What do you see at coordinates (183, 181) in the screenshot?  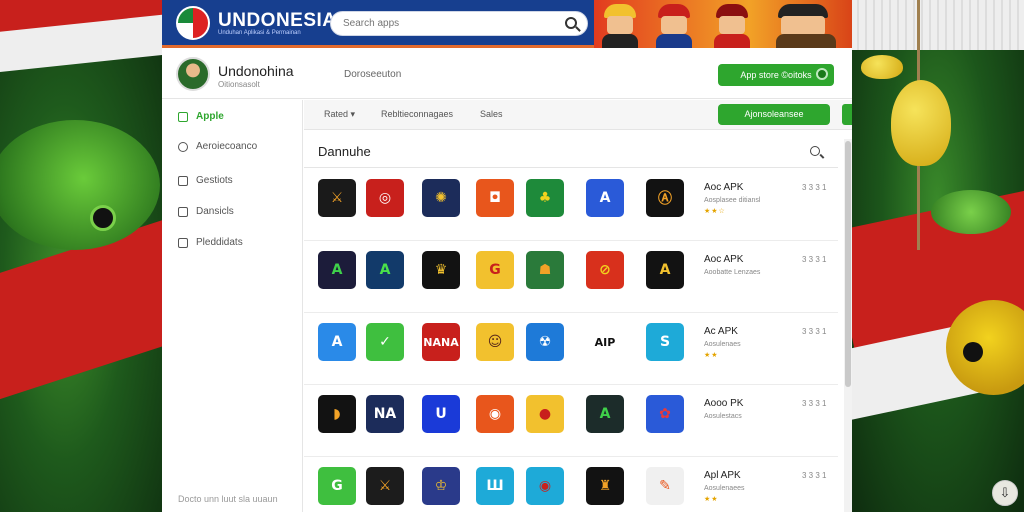 I see `calendar-icon` at bounding box center [183, 181].